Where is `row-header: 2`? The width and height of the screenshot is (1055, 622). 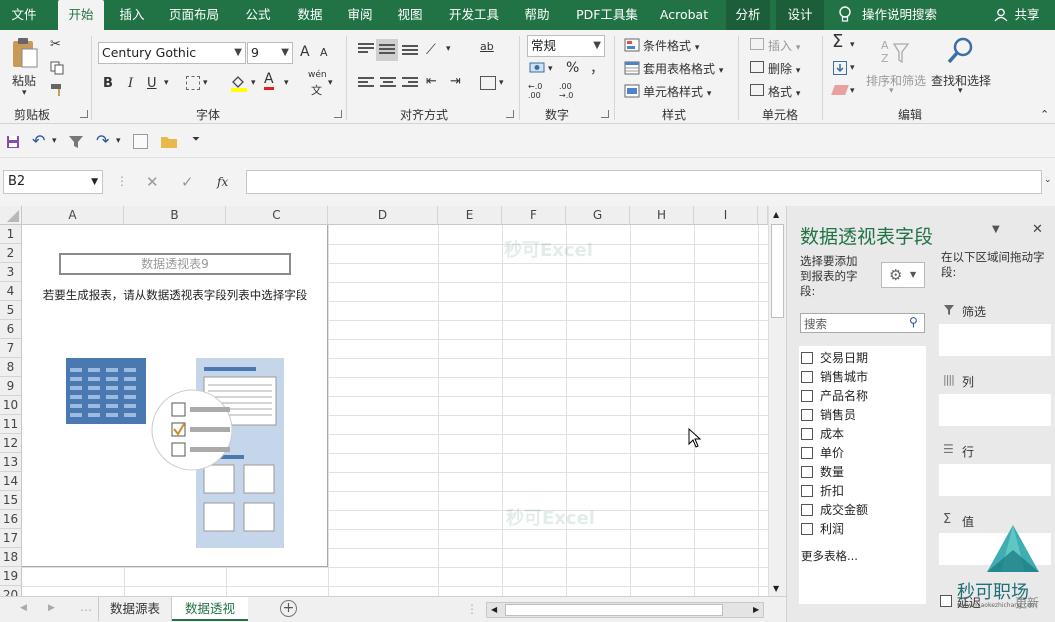
row-header: 2 is located at coordinates (11, 253).